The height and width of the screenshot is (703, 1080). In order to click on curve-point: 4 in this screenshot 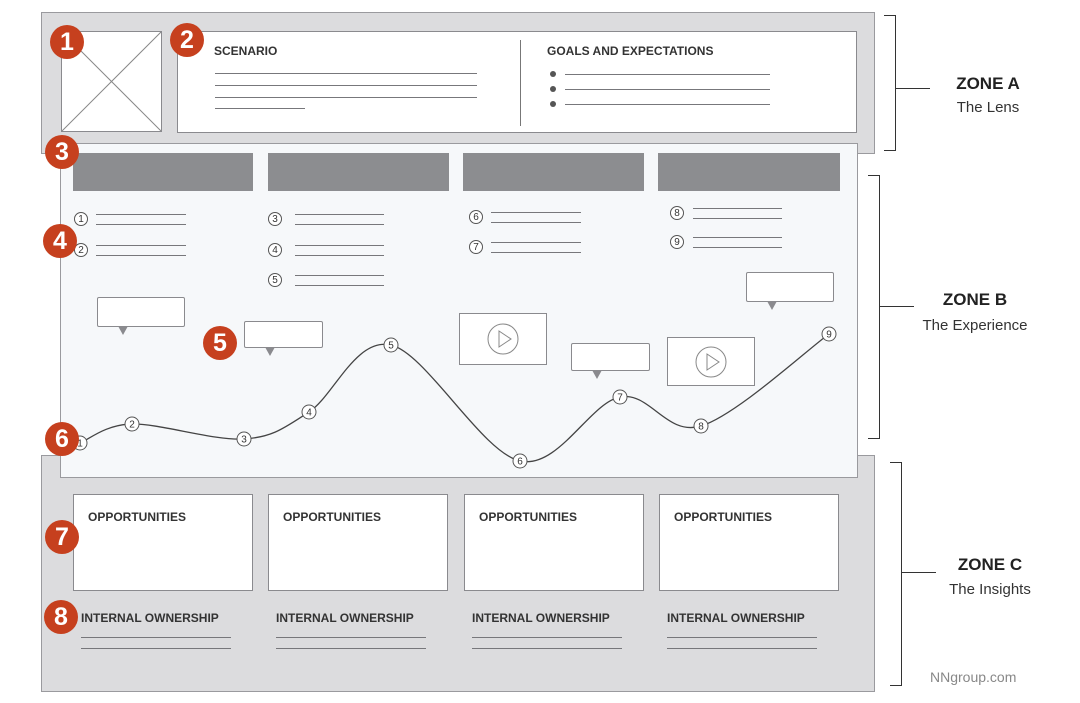, I will do `click(309, 412)`.